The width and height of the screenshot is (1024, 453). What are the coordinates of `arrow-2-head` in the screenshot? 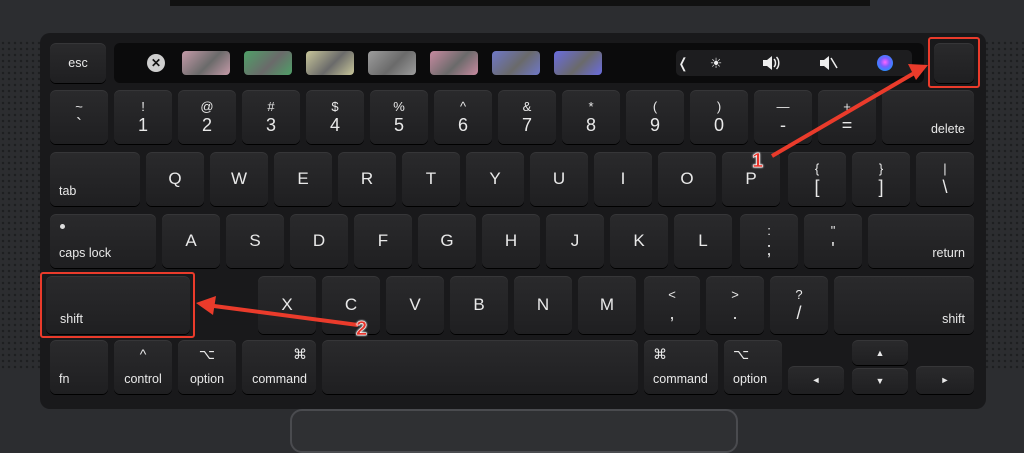 It's located at (206, 305).